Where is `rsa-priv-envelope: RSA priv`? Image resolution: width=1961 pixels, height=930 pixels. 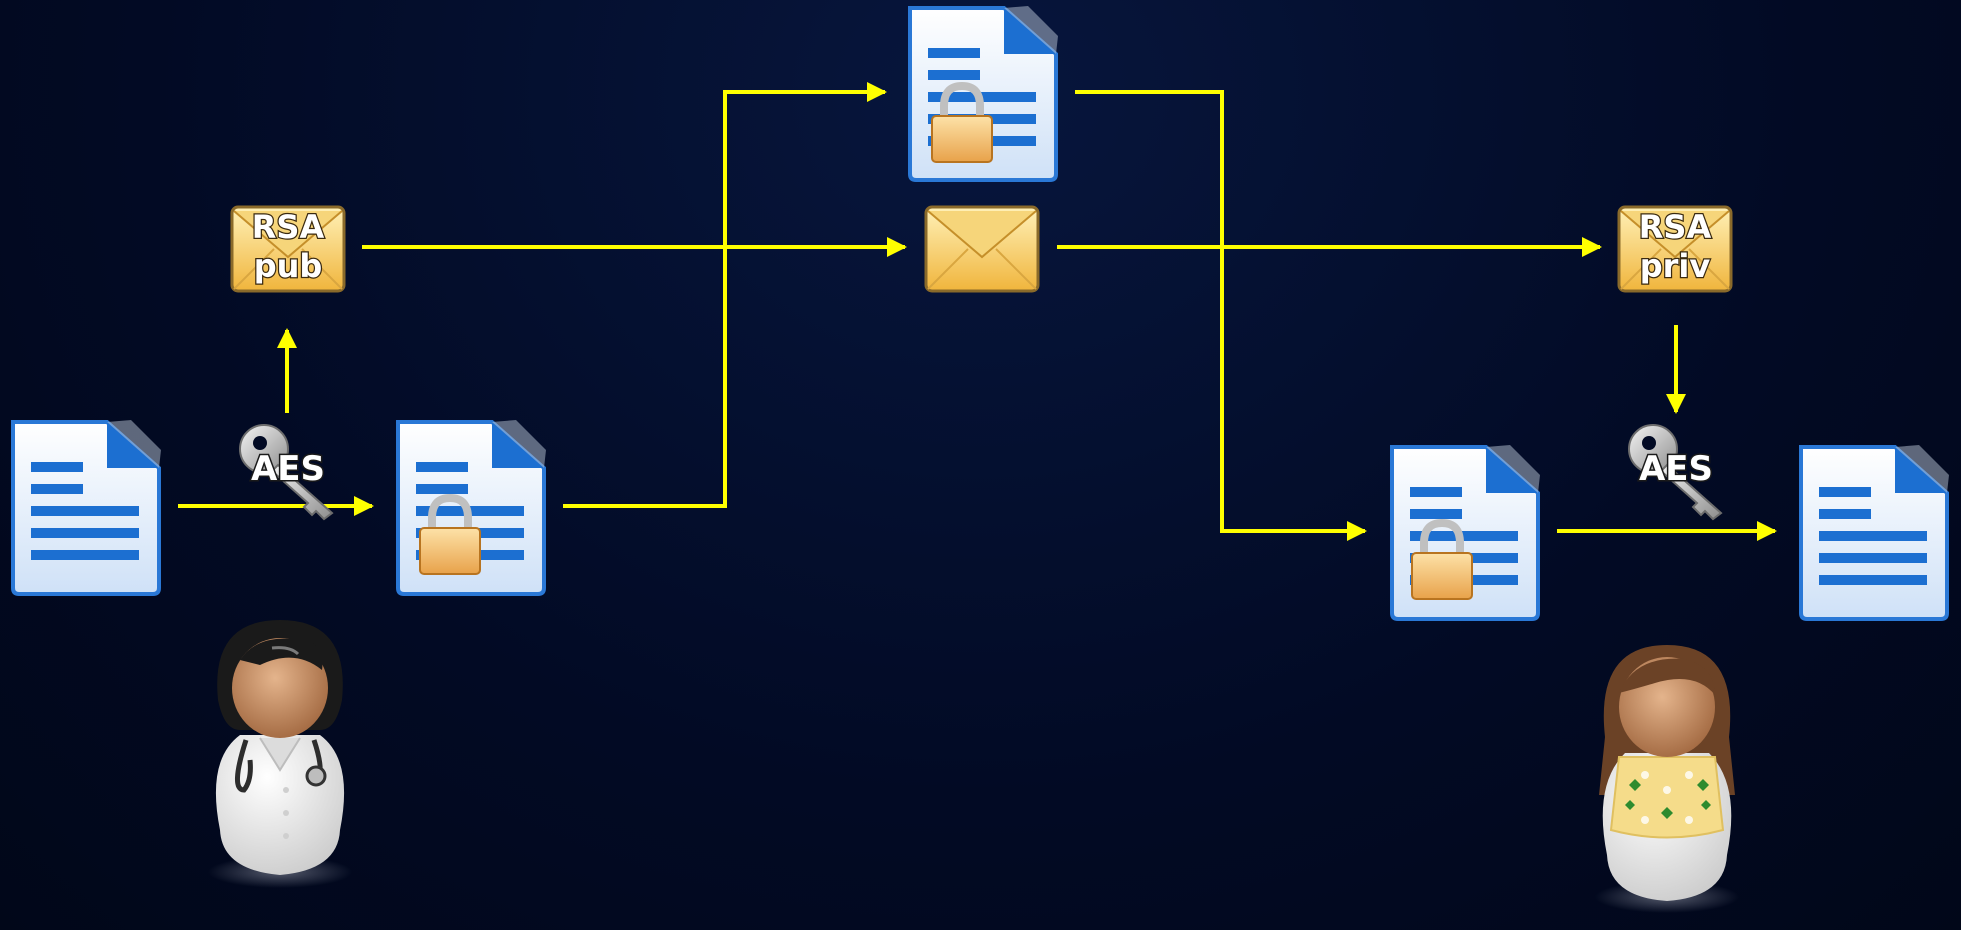
rsa-priv-envelope: RSA priv is located at coordinates (1675, 249).